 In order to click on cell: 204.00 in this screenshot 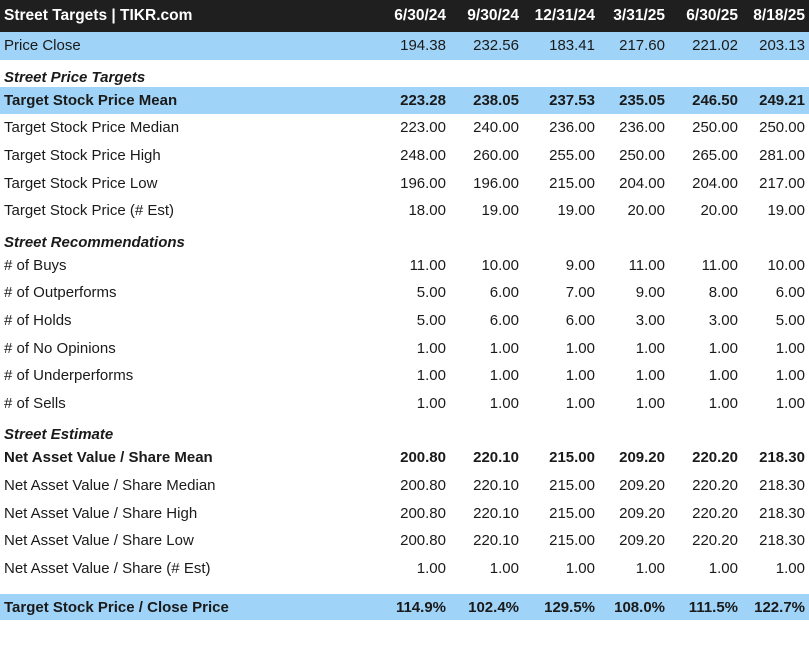, I will do `click(642, 183)`.